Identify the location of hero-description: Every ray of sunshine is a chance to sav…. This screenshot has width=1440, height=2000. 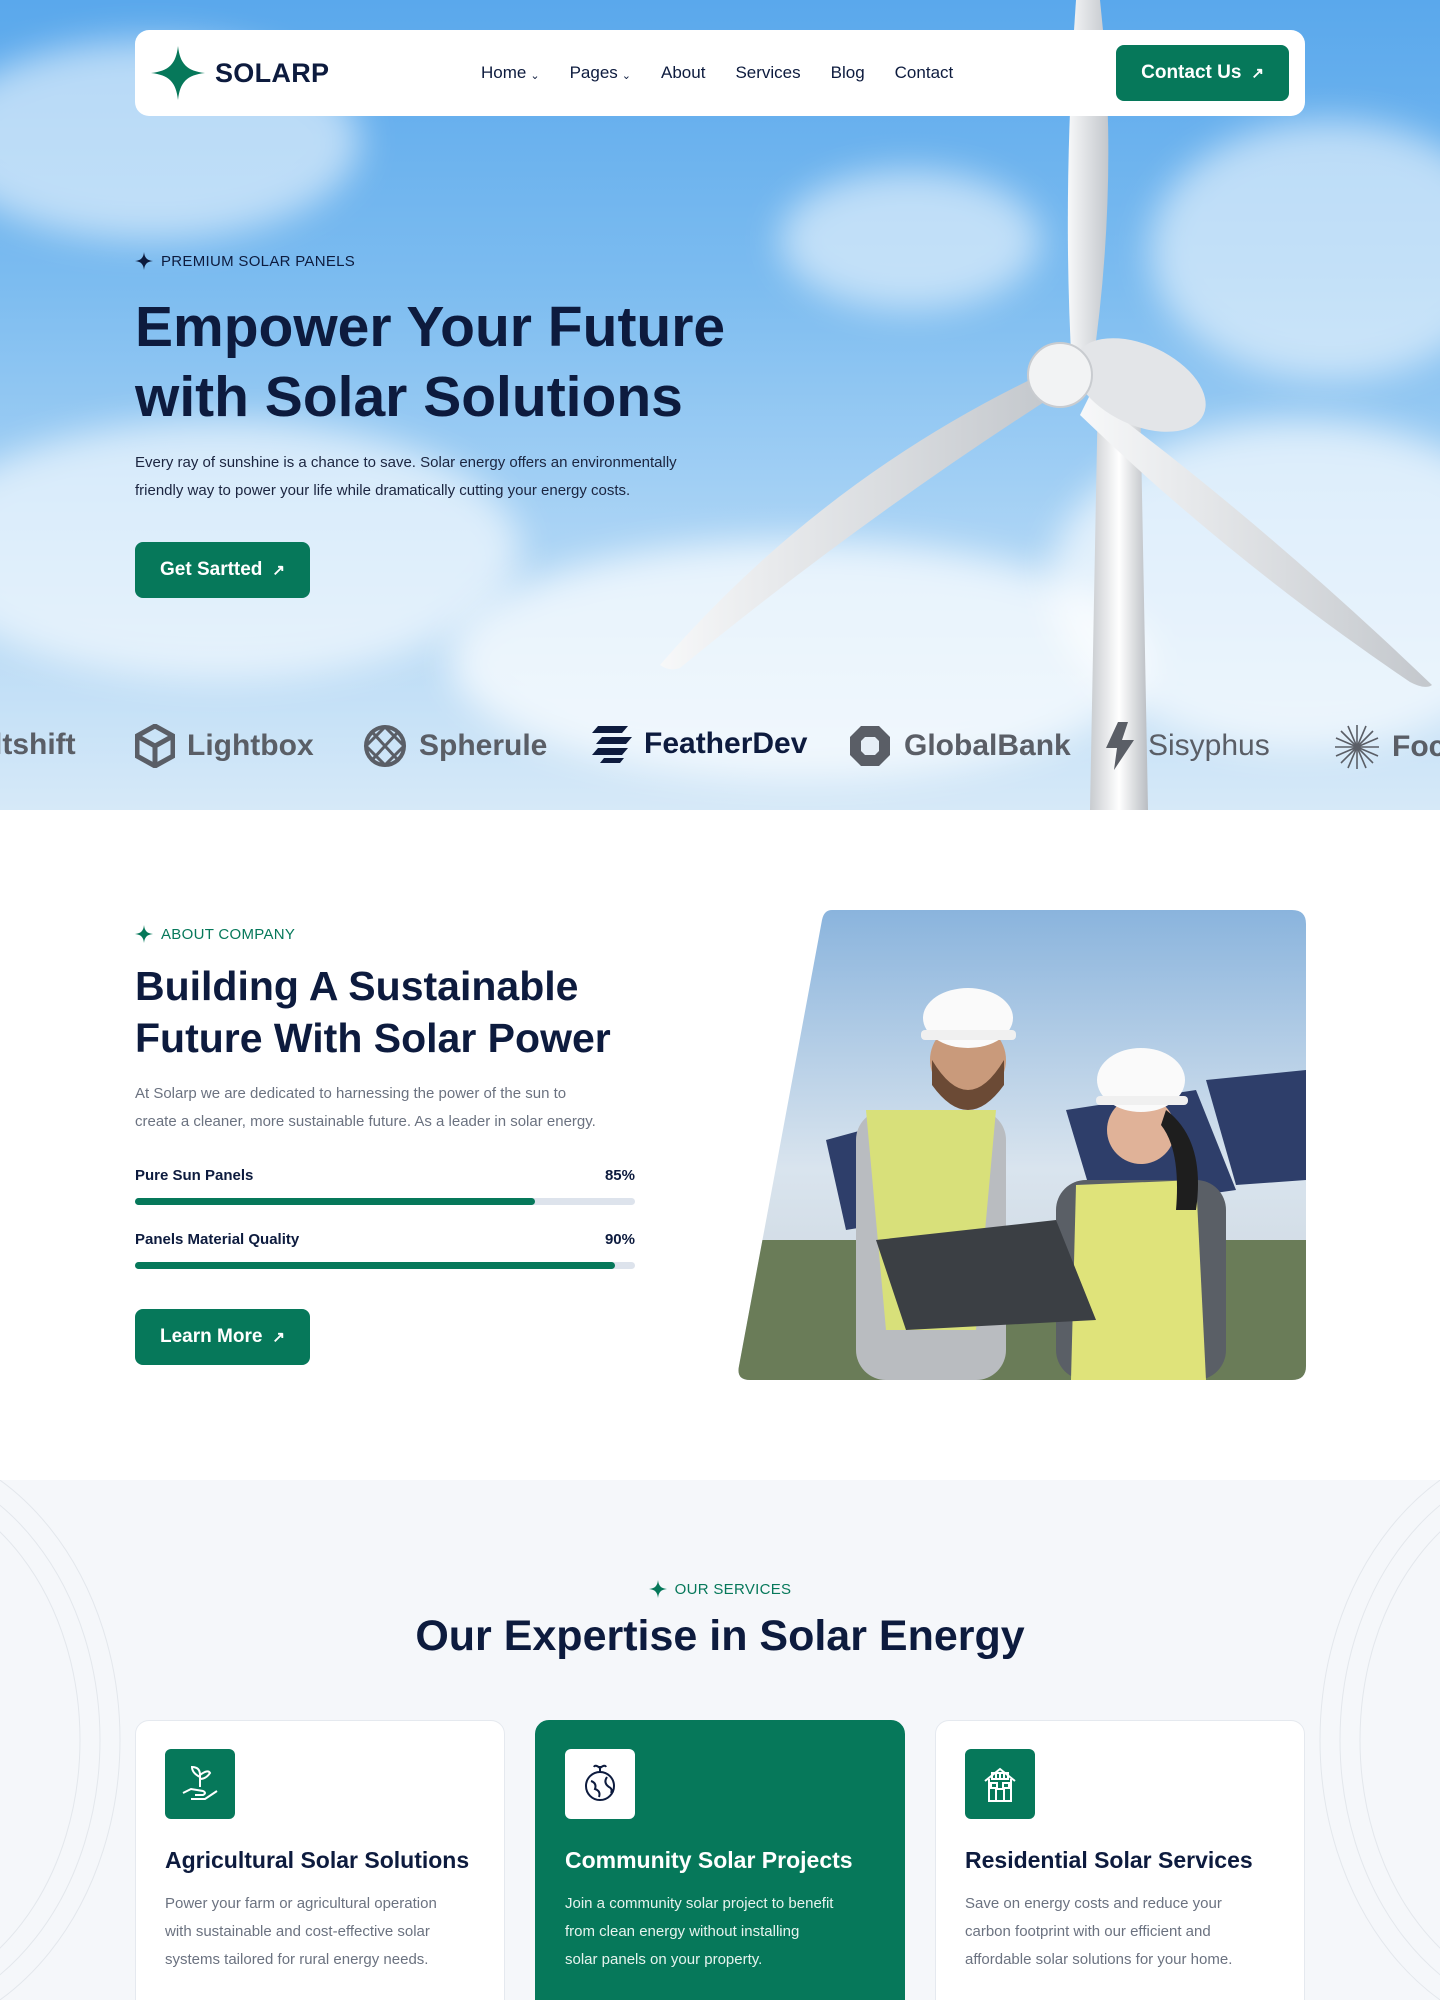
(435, 477).